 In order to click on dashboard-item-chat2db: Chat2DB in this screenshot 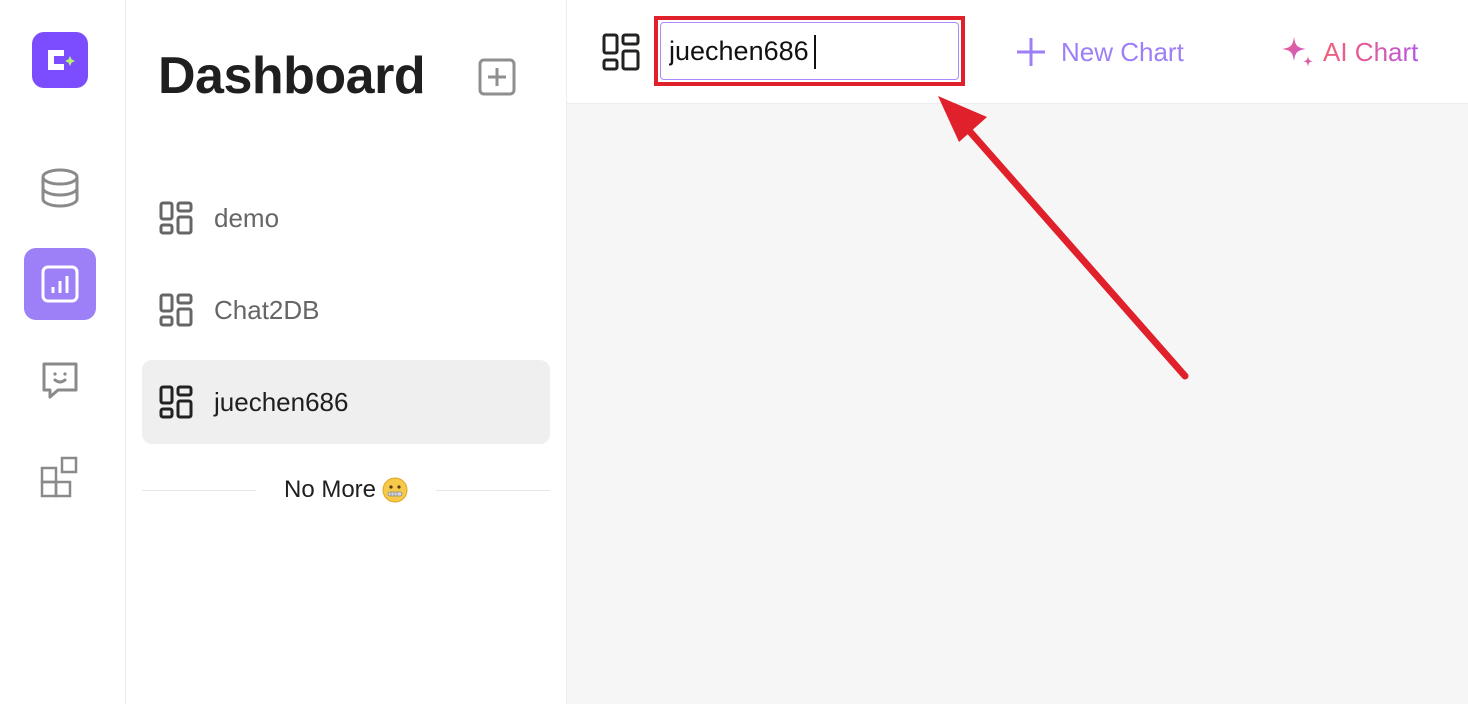, I will do `click(346, 310)`.